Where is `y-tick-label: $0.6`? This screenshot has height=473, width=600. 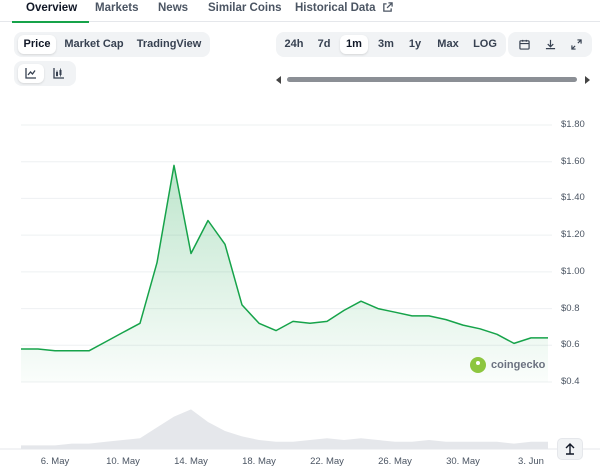 y-tick-label: $0.6 is located at coordinates (570, 345).